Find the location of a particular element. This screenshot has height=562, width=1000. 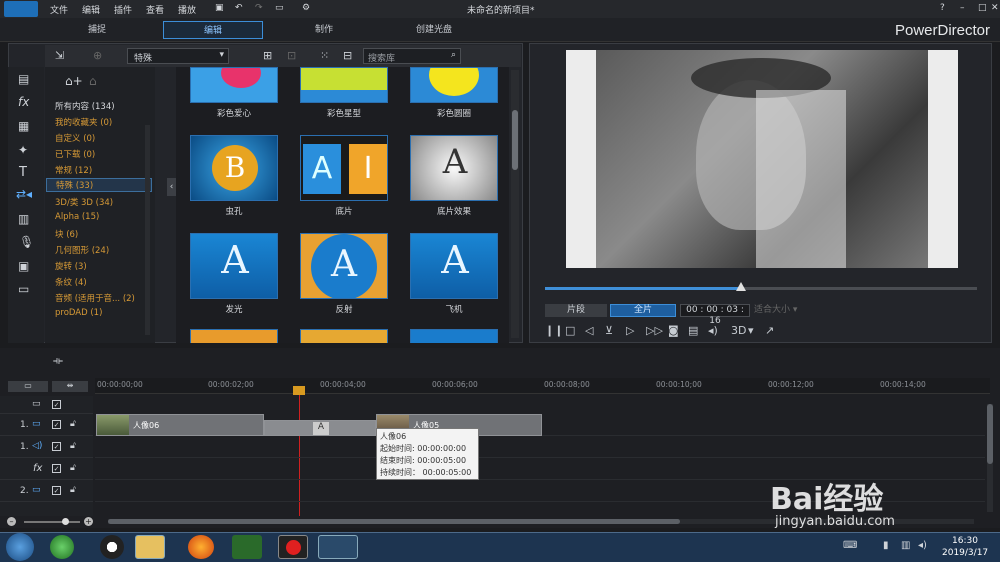

menu-edit: 编辑 is located at coordinates (91, 9).